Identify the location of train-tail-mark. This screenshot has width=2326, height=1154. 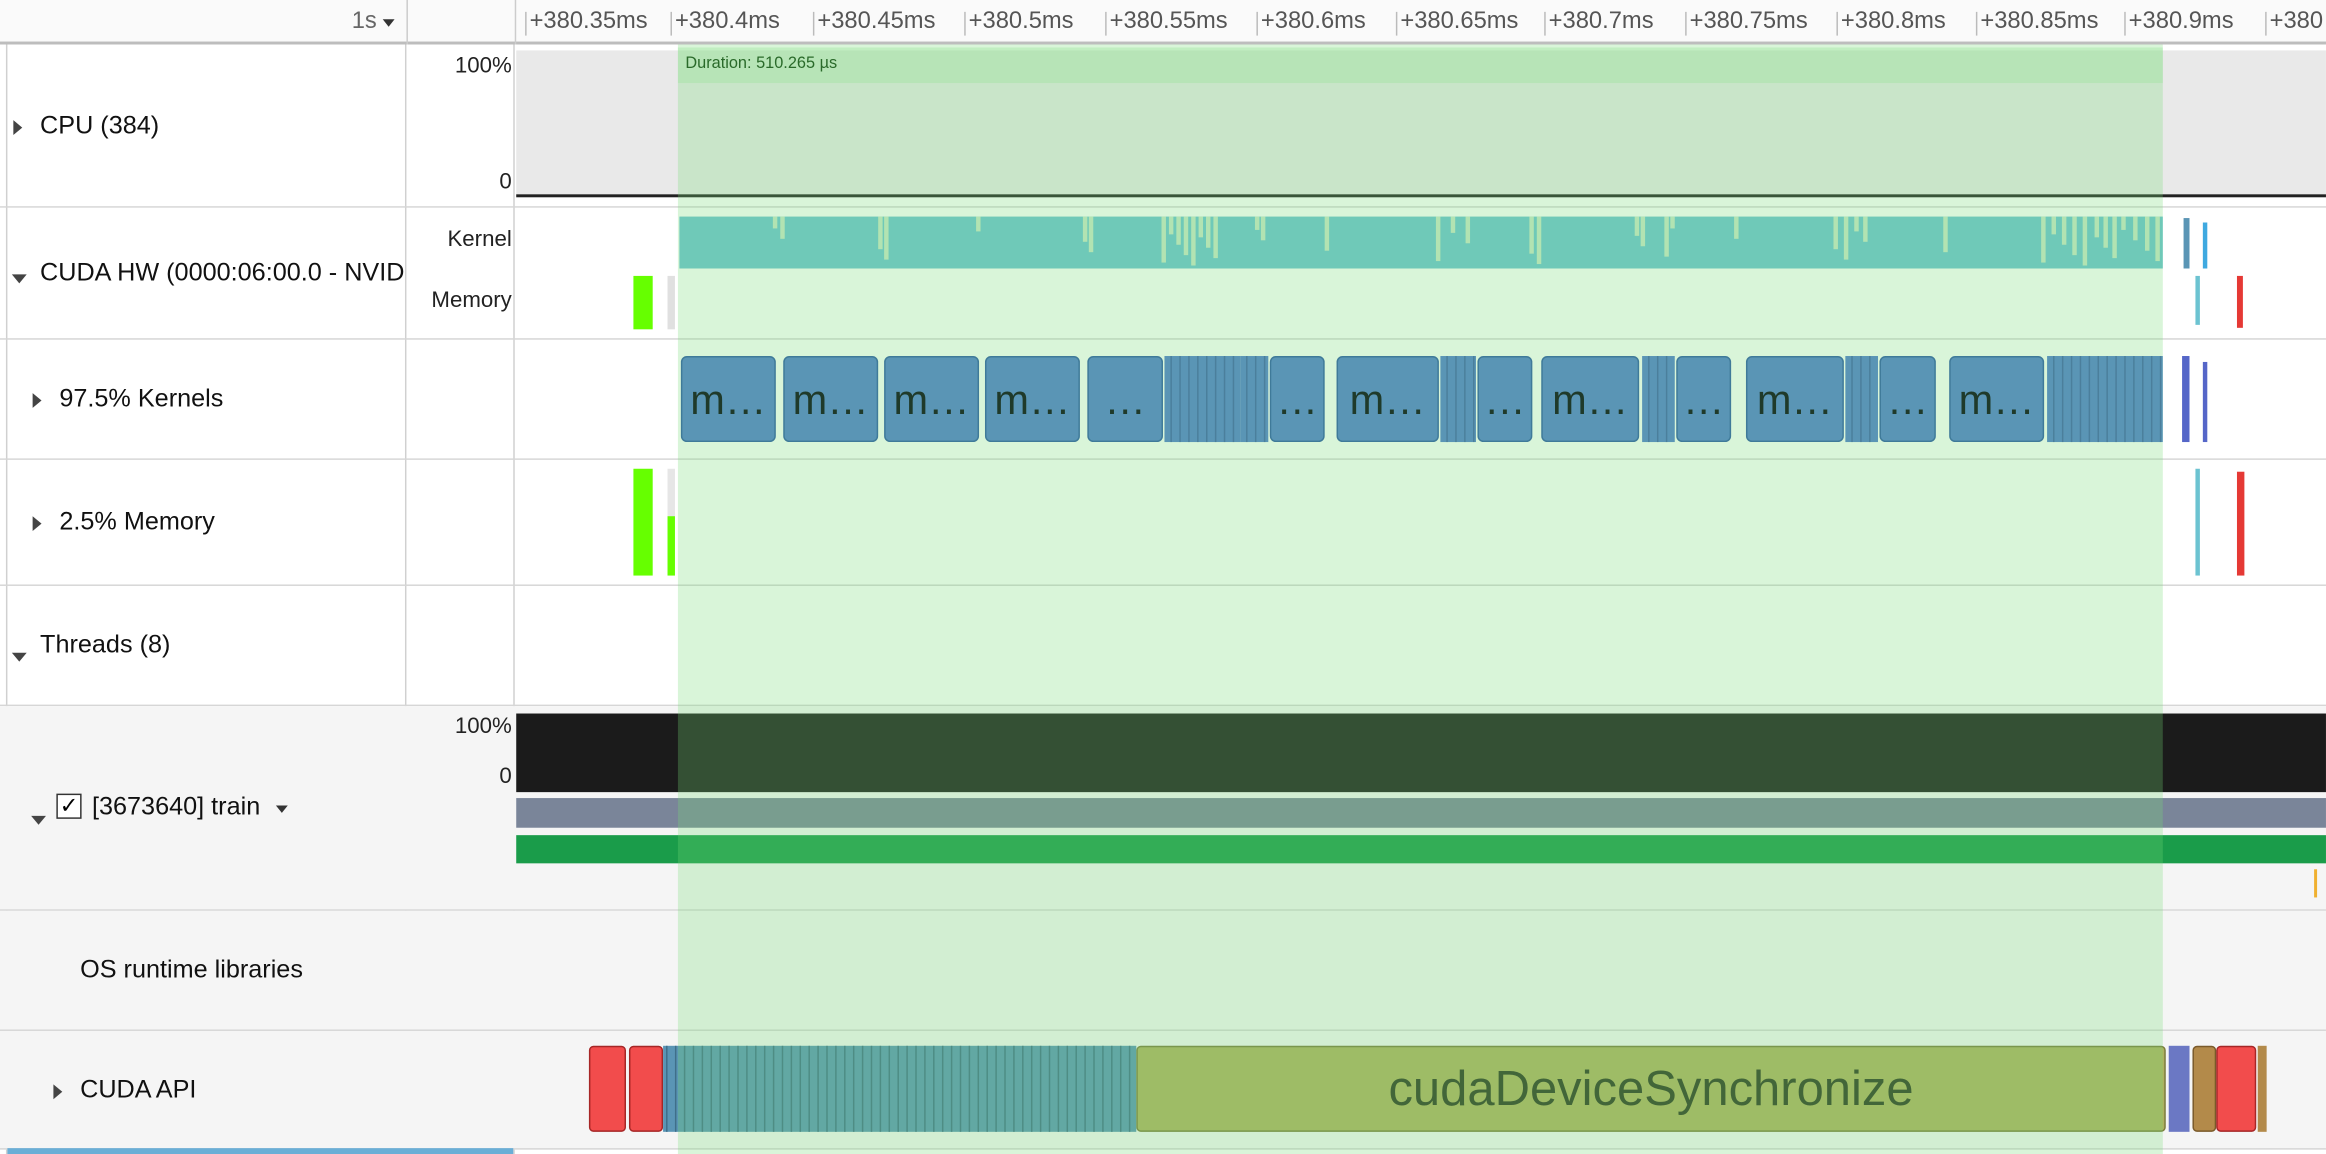
(2316, 883).